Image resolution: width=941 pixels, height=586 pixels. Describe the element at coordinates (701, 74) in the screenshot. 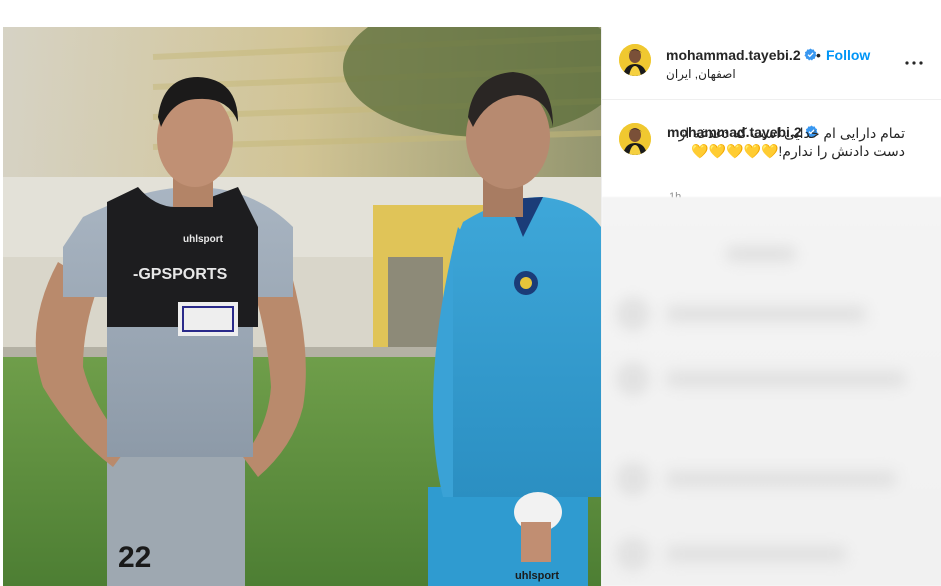

I see `post-location: اصفهان, ایران` at that location.